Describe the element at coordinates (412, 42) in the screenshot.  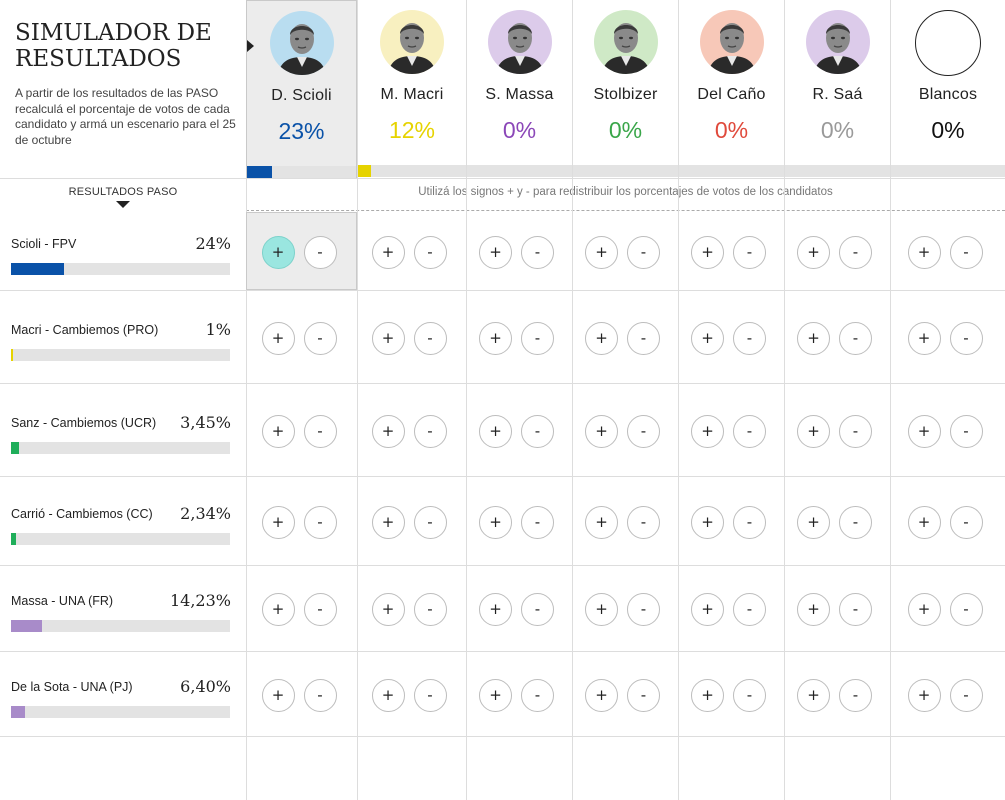
I see `portrait-icon` at that location.